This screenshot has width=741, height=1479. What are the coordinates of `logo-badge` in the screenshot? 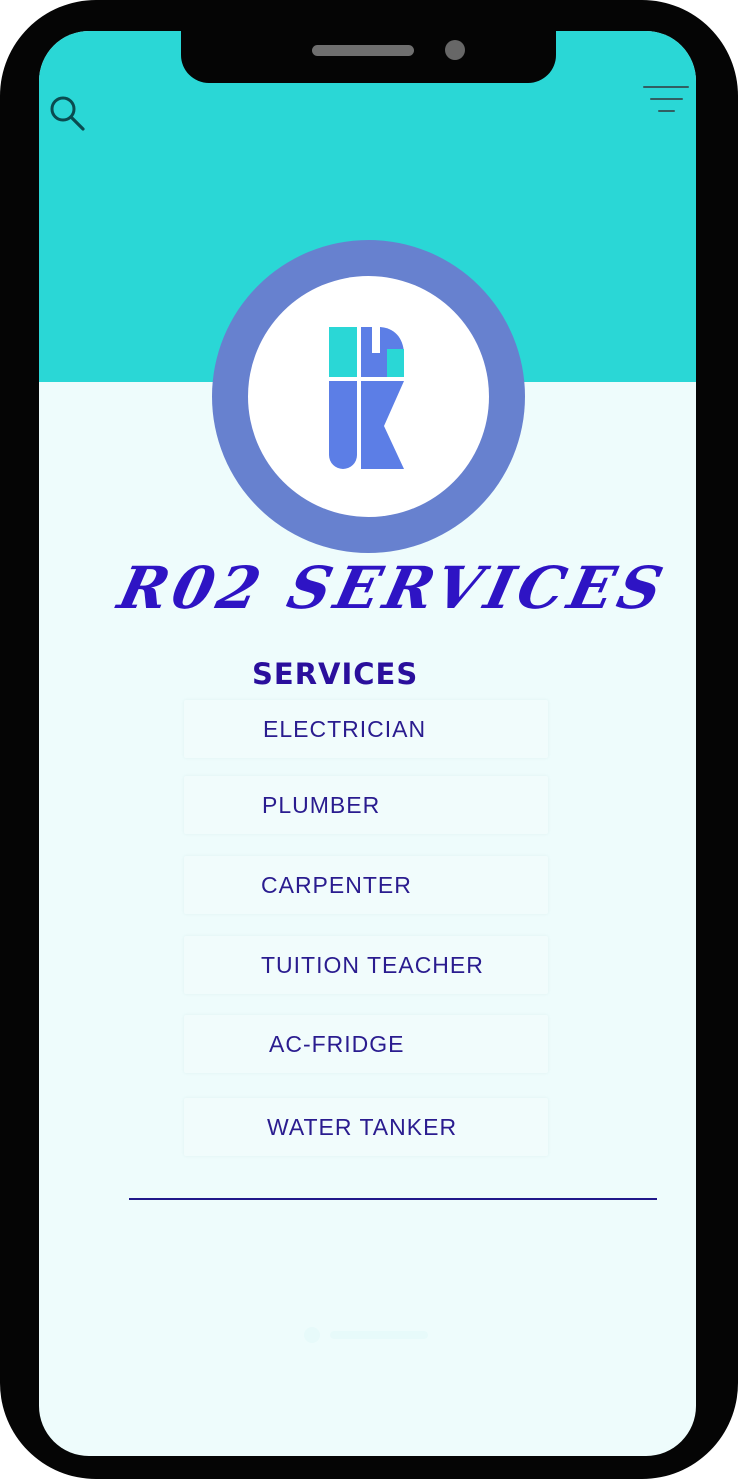 It's located at (368, 396).